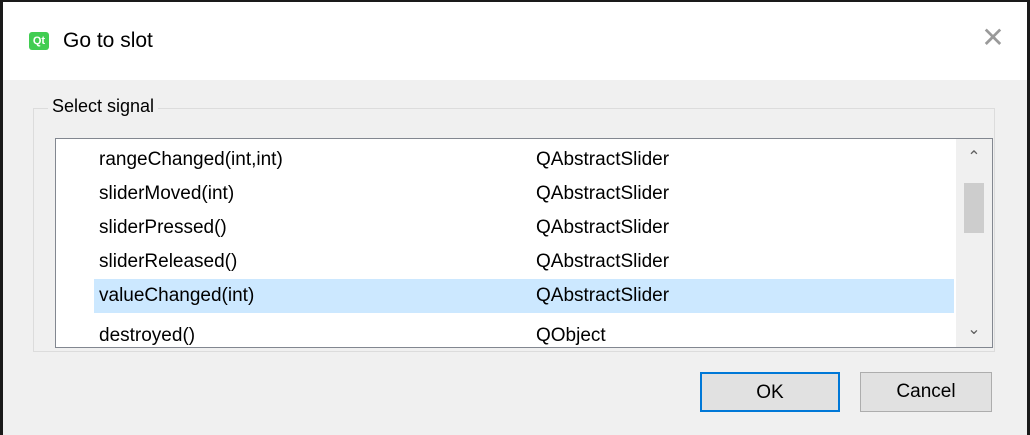 The height and width of the screenshot is (435, 1030). Describe the element at coordinates (524, 262) in the screenshot. I see `signal-row: sliderReleased() QAbstractSlider` at that location.